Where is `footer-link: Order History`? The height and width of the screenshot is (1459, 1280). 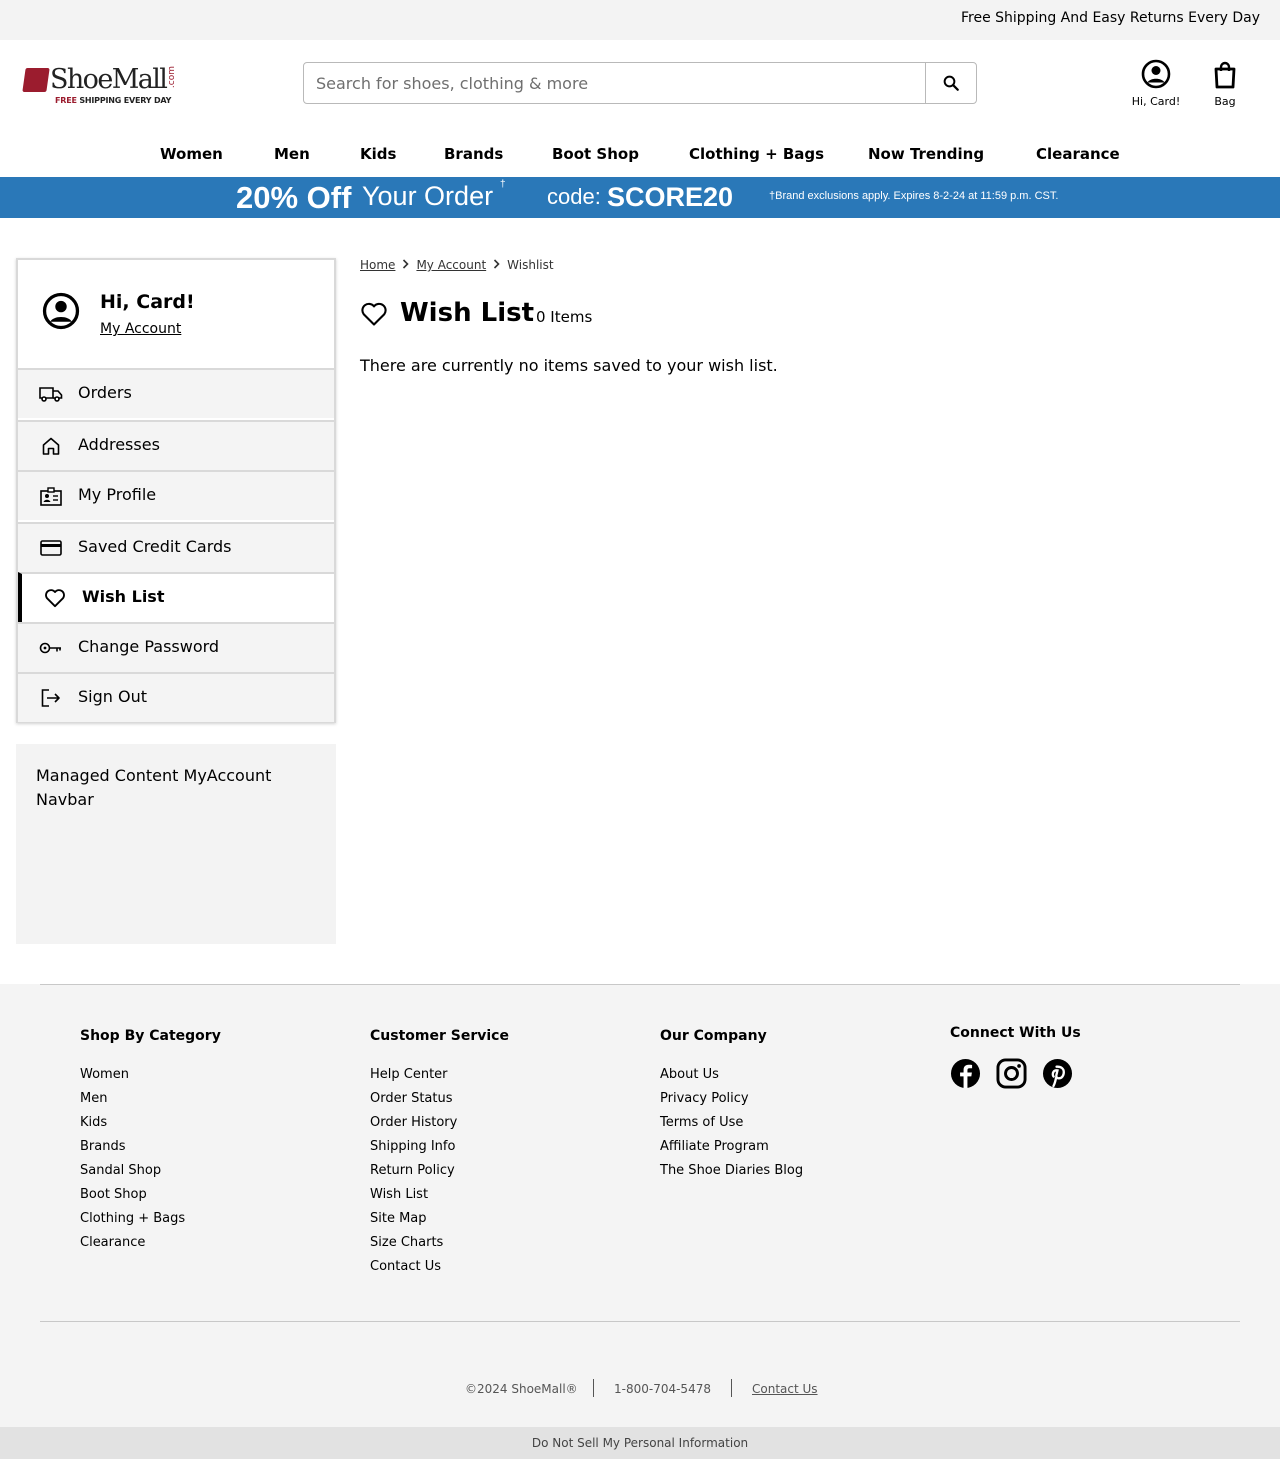 footer-link: Order History is located at coordinates (439, 1126).